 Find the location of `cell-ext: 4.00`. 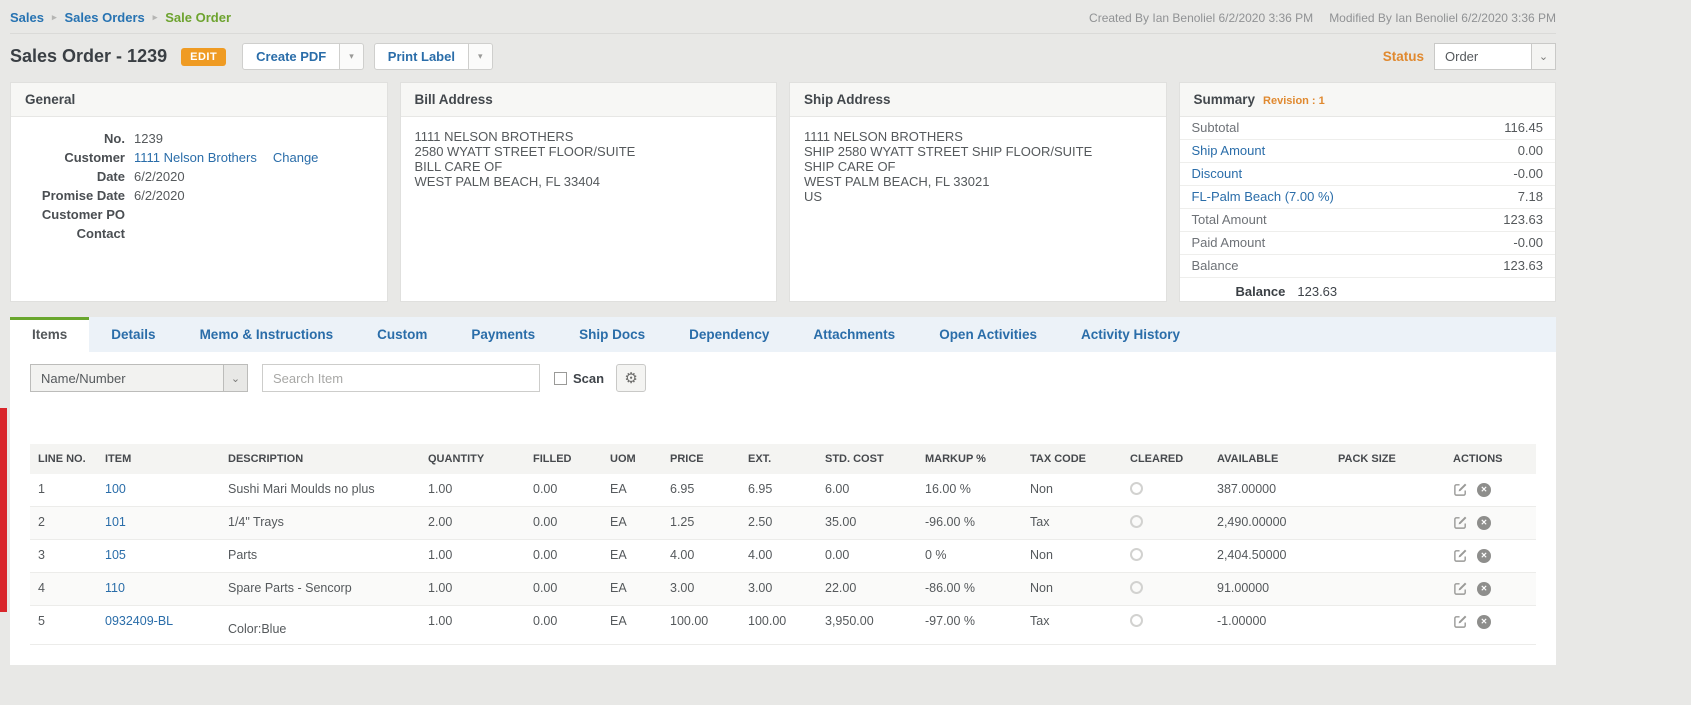

cell-ext: 4.00 is located at coordinates (778, 556).